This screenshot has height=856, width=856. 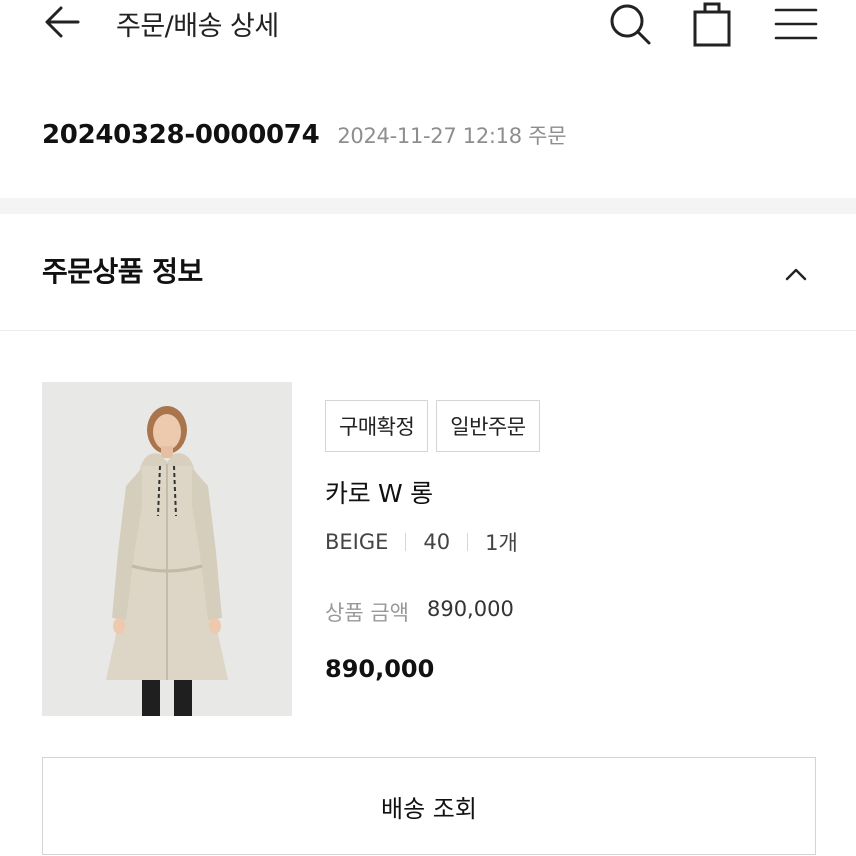 What do you see at coordinates (429, 806) in the screenshot?
I see `track-delivery-button: 배송 조회` at bounding box center [429, 806].